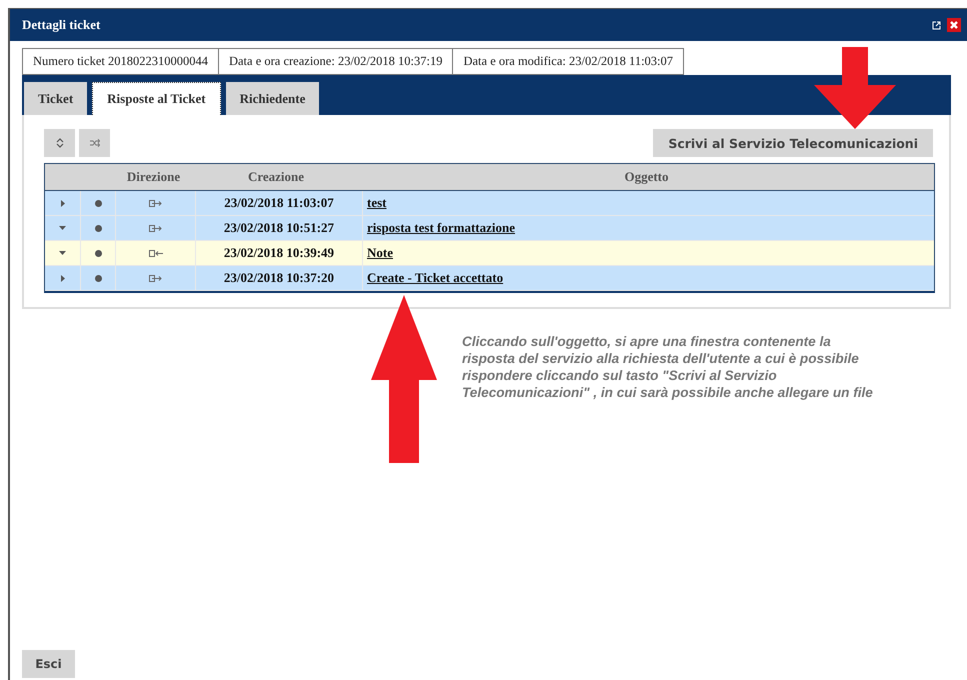  Describe the element at coordinates (154, 177) in the screenshot. I see `column-header: Direzione` at that location.